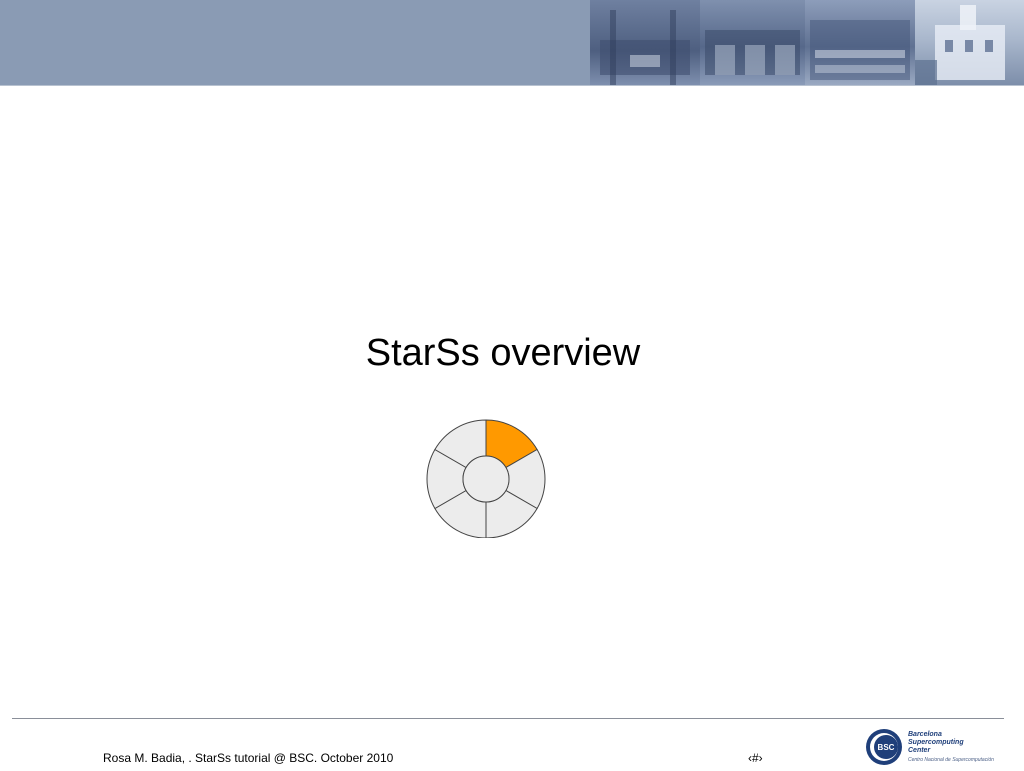  I want to click on section-progress-wheel, so click(486, 478).